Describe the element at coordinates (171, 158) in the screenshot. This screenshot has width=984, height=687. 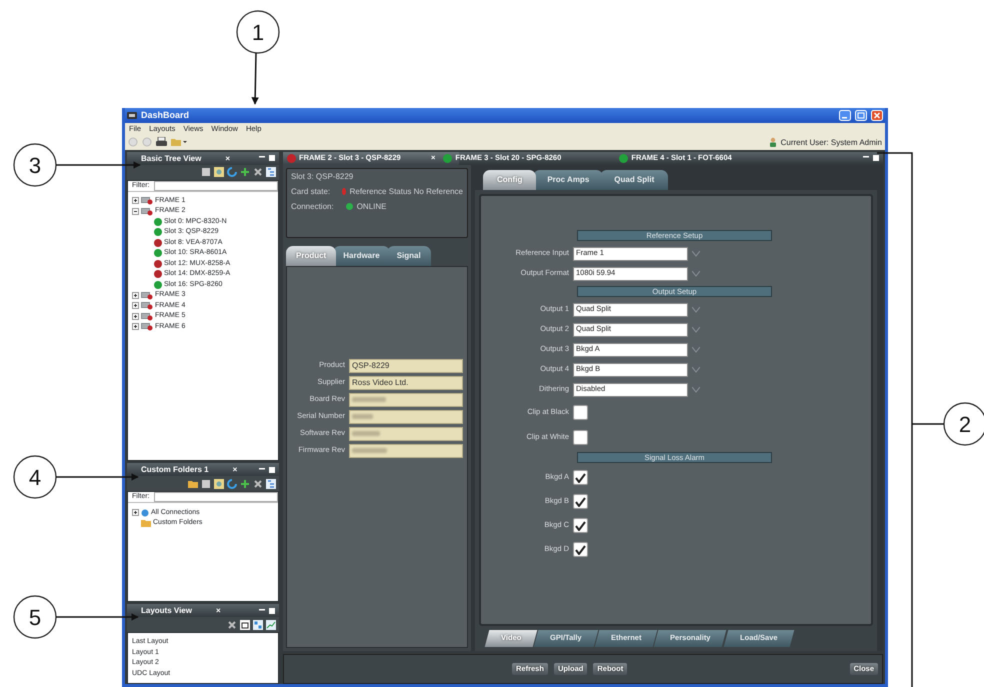
I see `panel-title: Basic Tree View` at that location.